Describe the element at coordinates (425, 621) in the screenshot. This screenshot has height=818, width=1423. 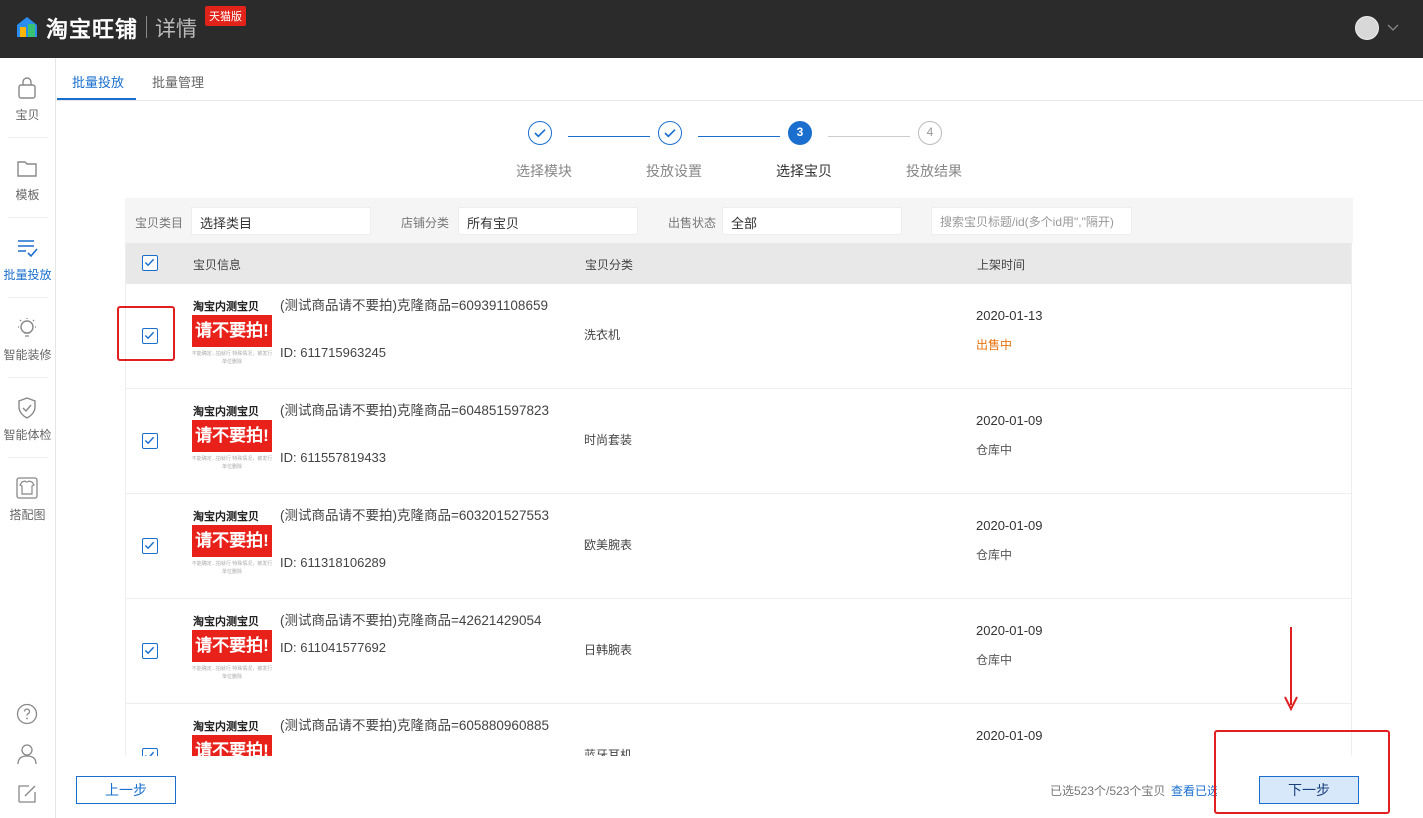
I see `product-title: (测试商品请不要拍)克隆商品=42621429054` at that location.